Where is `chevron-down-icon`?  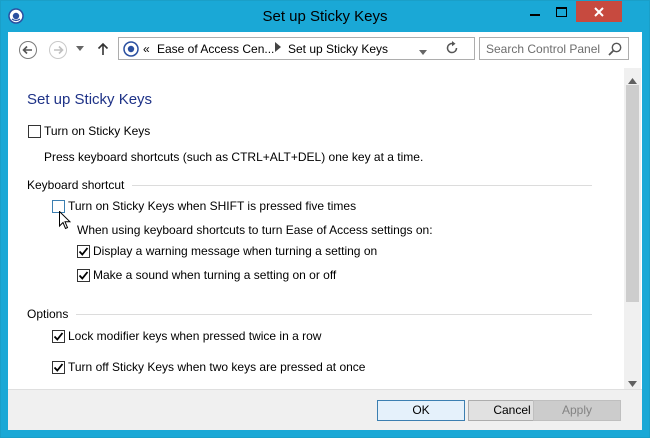
chevron-down-icon is located at coordinates (80, 48).